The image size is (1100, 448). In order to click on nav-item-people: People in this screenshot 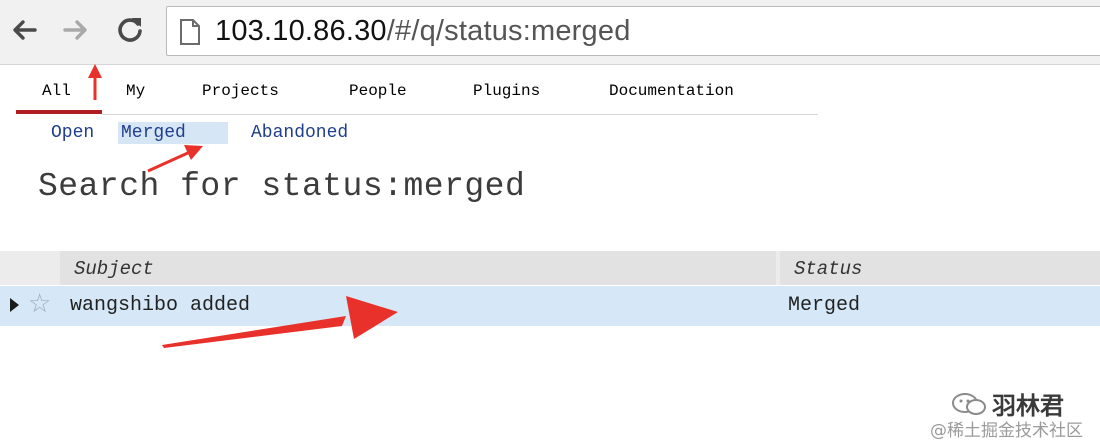, I will do `click(378, 102)`.